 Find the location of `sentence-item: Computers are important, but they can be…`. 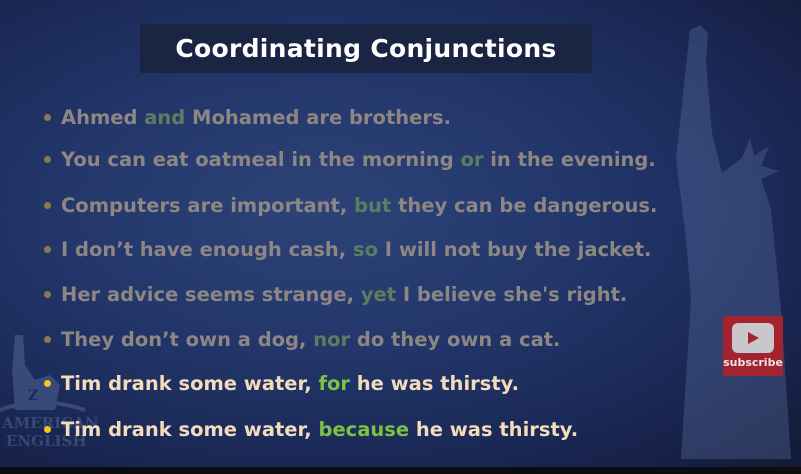

sentence-item: Computers are important, but they can be… is located at coordinates (350, 205).